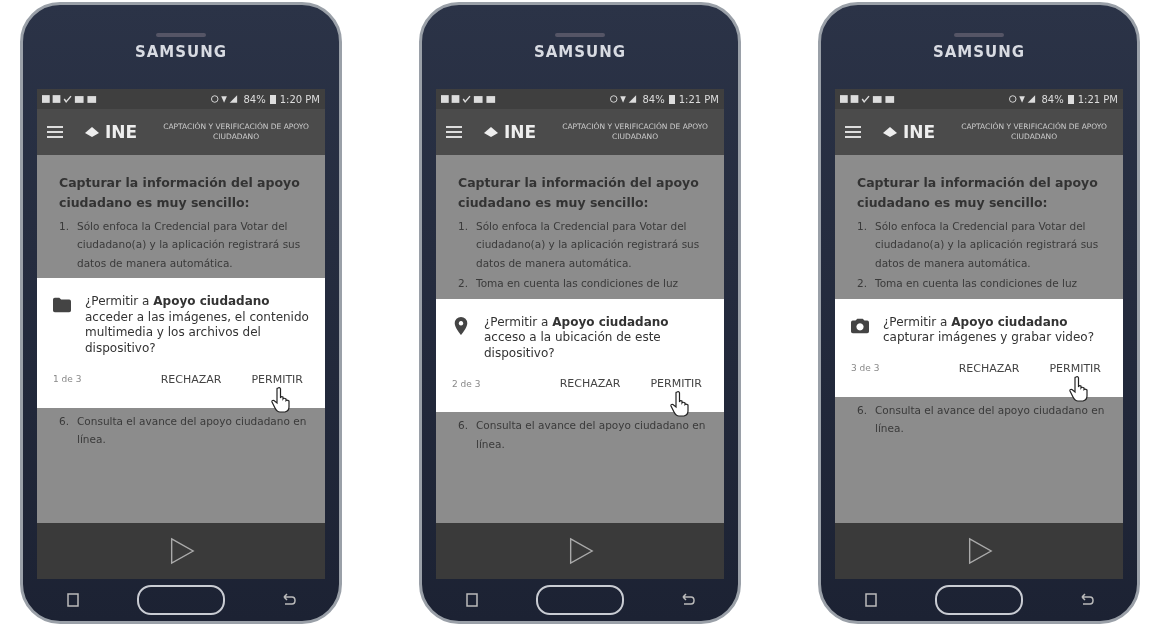  I want to click on location-pin-icon, so click(461, 325).